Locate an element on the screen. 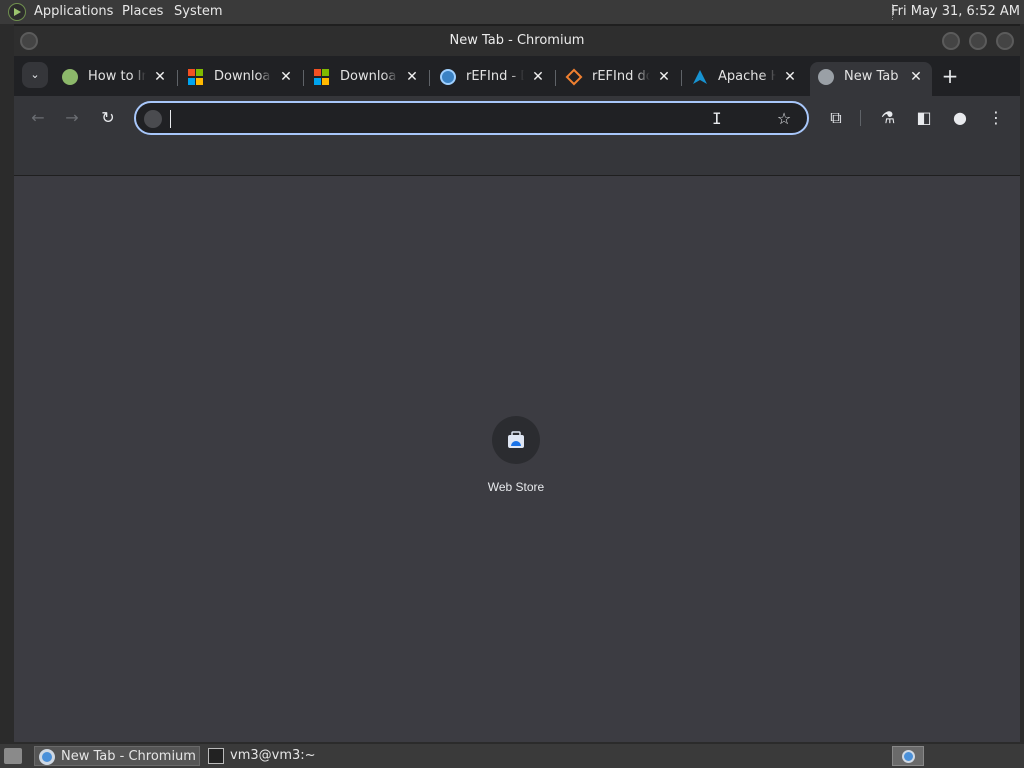 The height and width of the screenshot is (768, 1024). web-store-icon is located at coordinates (516, 439).